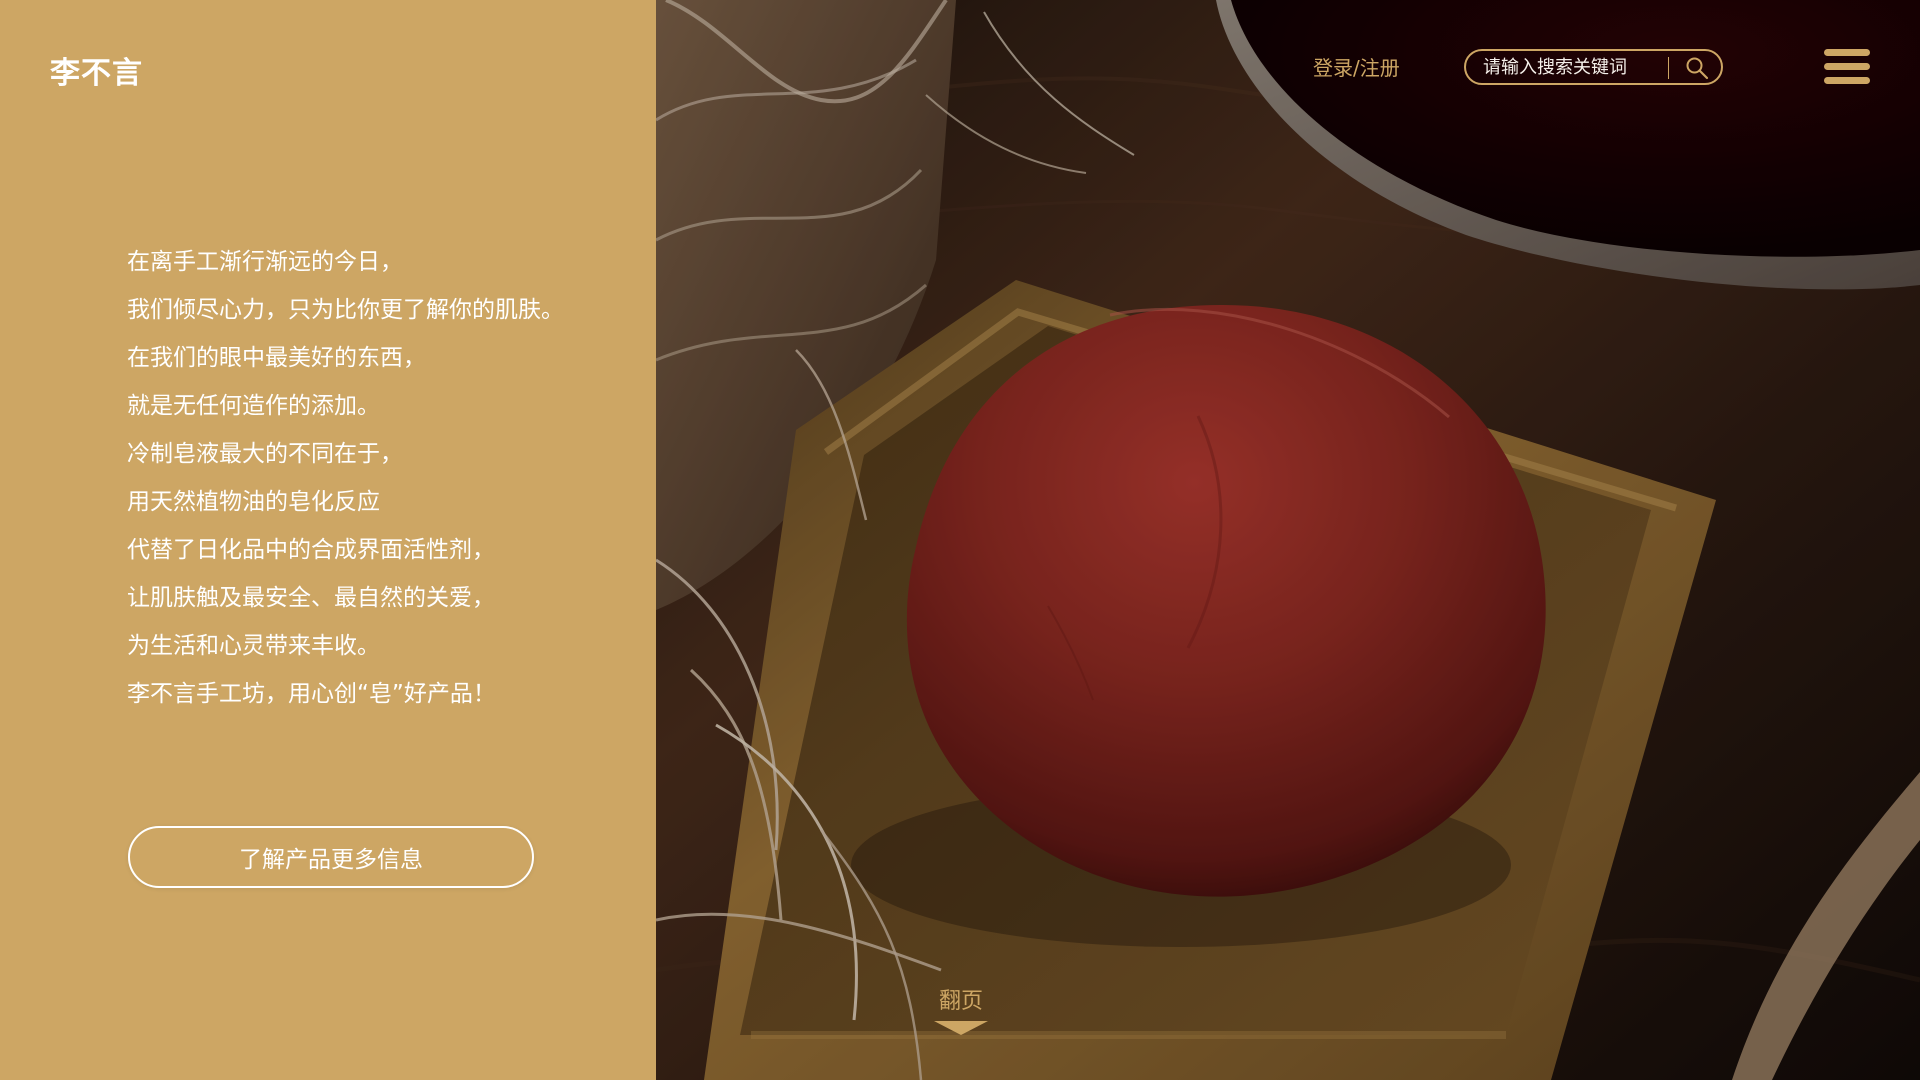  What do you see at coordinates (1668, 68) in the screenshot?
I see `search-divider` at bounding box center [1668, 68].